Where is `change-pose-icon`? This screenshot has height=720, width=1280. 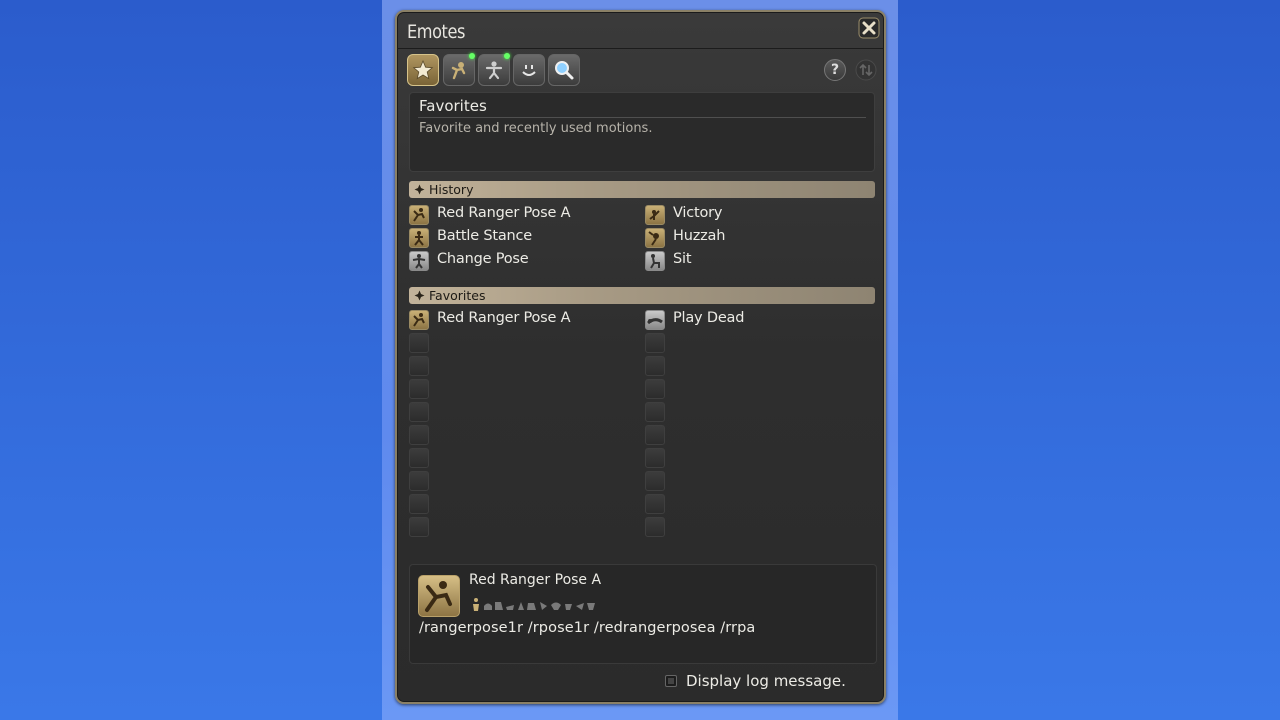
change-pose-icon is located at coordinates (419, 261).